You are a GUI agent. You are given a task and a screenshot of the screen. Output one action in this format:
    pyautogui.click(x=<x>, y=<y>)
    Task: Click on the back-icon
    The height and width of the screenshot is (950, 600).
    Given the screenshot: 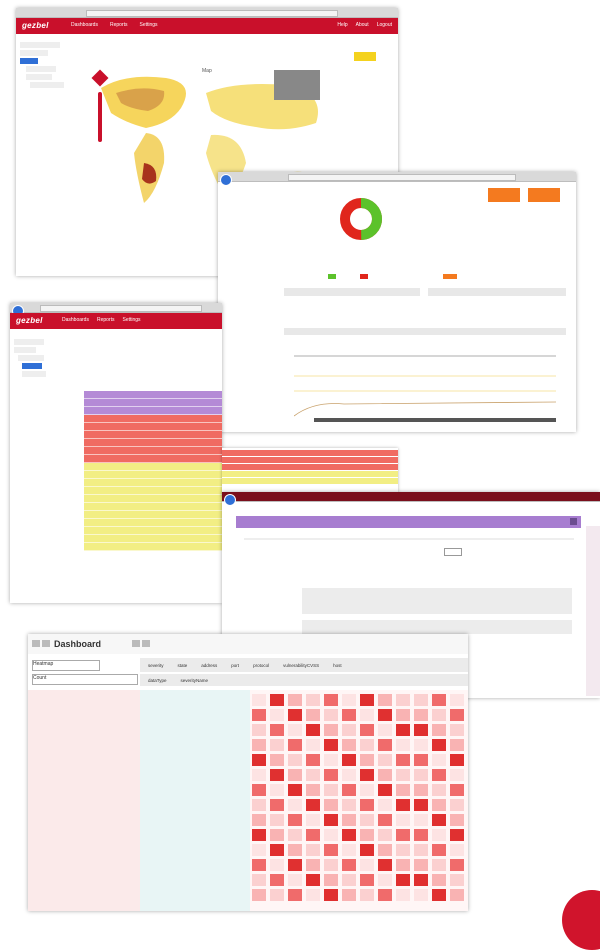 What is the action you would take?
    pyautogui.click(x=36, y=643)
    